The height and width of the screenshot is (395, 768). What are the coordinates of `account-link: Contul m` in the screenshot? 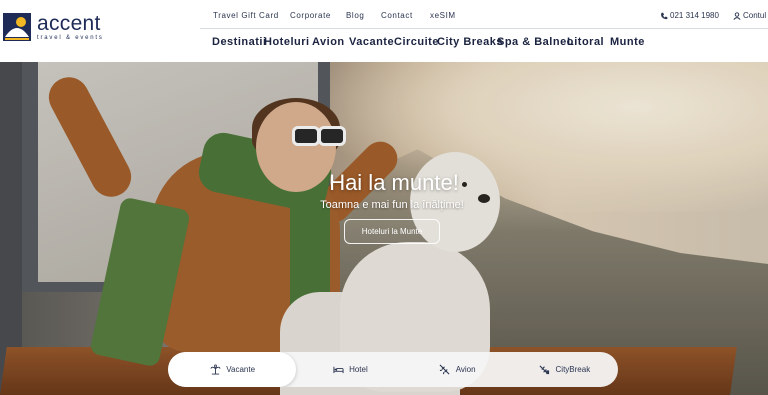 It's located at (750, 15).